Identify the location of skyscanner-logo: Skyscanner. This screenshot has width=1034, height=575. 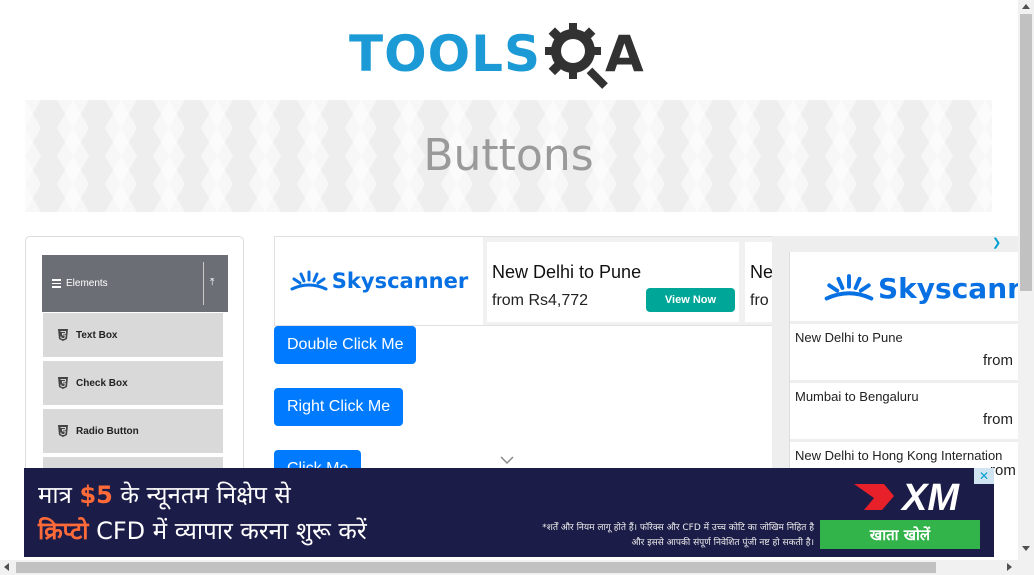
(379, 281).